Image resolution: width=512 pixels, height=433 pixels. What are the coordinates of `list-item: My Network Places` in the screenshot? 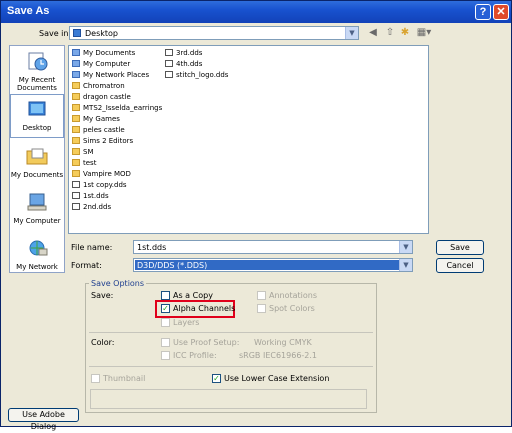 It's located at (110, 76).